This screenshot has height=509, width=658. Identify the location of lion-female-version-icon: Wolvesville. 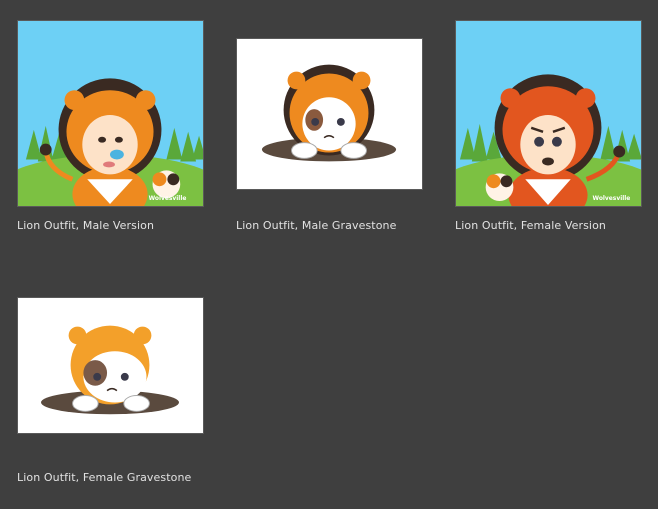
(548, 113).